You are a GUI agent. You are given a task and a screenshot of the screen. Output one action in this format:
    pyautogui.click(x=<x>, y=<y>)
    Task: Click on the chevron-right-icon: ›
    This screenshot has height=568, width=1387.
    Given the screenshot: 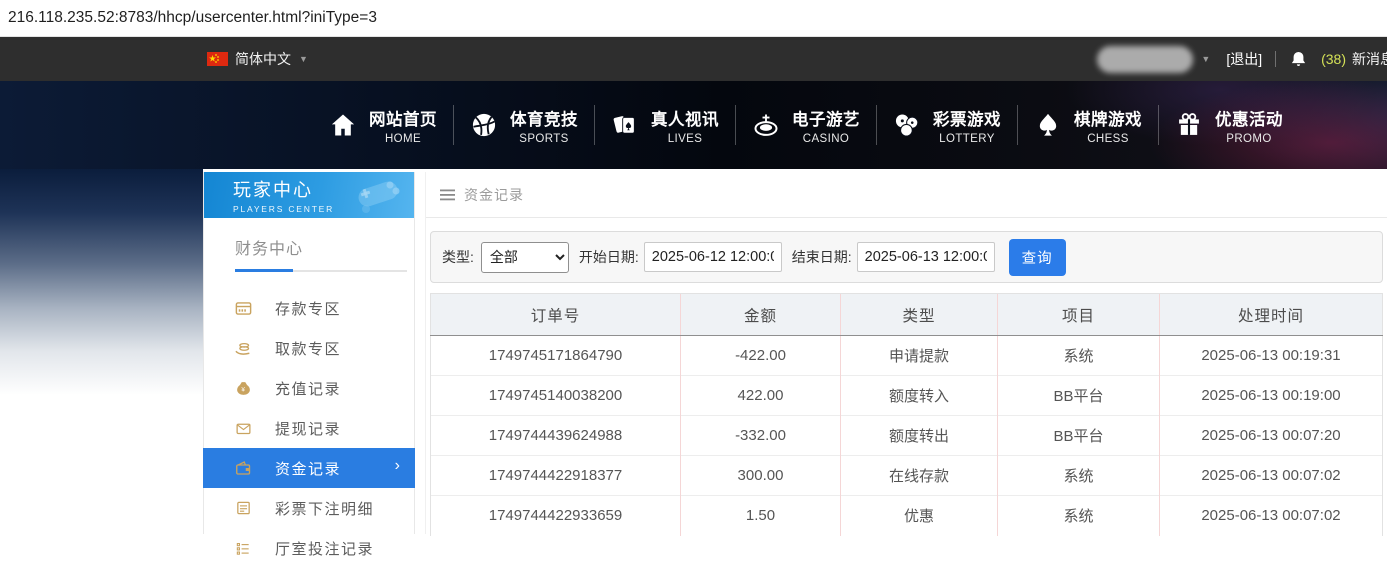 What is the action you would take?
    pyautogui.click(x=397, y=465)
    